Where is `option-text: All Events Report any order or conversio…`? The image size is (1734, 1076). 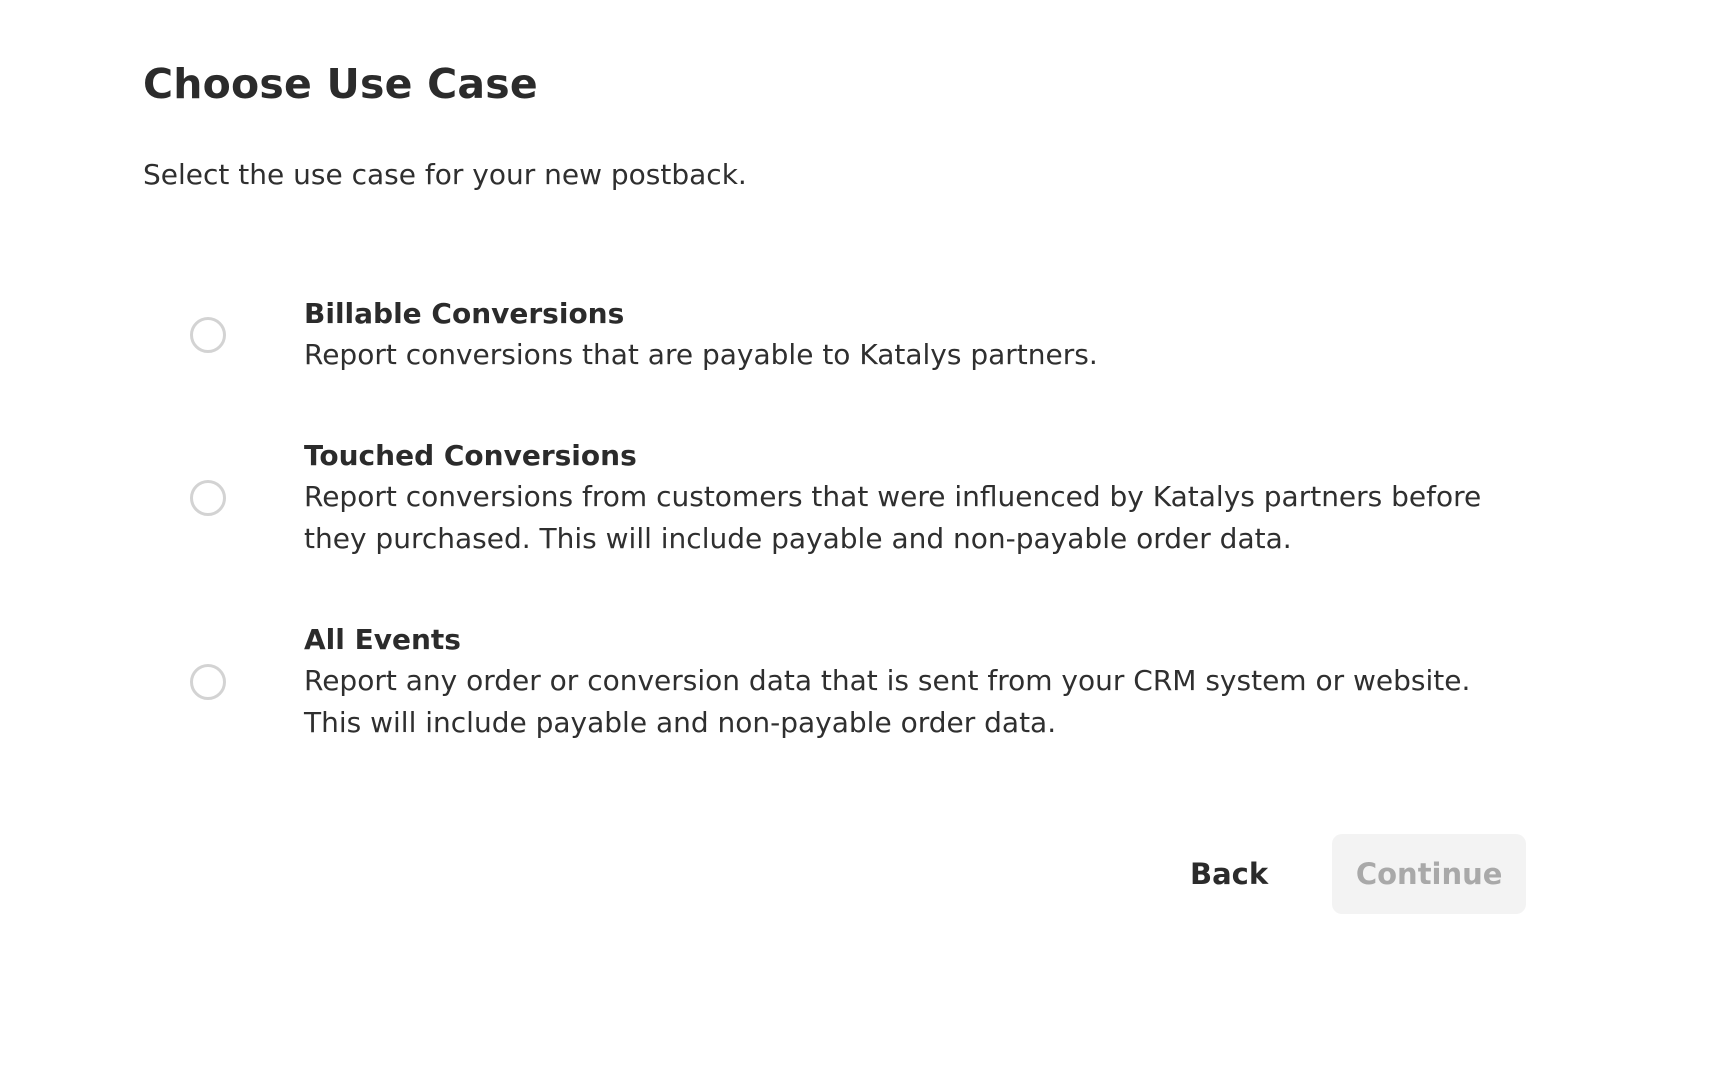 option-text: All Events Report any order or conversio… is located at coordinates (917, 682).